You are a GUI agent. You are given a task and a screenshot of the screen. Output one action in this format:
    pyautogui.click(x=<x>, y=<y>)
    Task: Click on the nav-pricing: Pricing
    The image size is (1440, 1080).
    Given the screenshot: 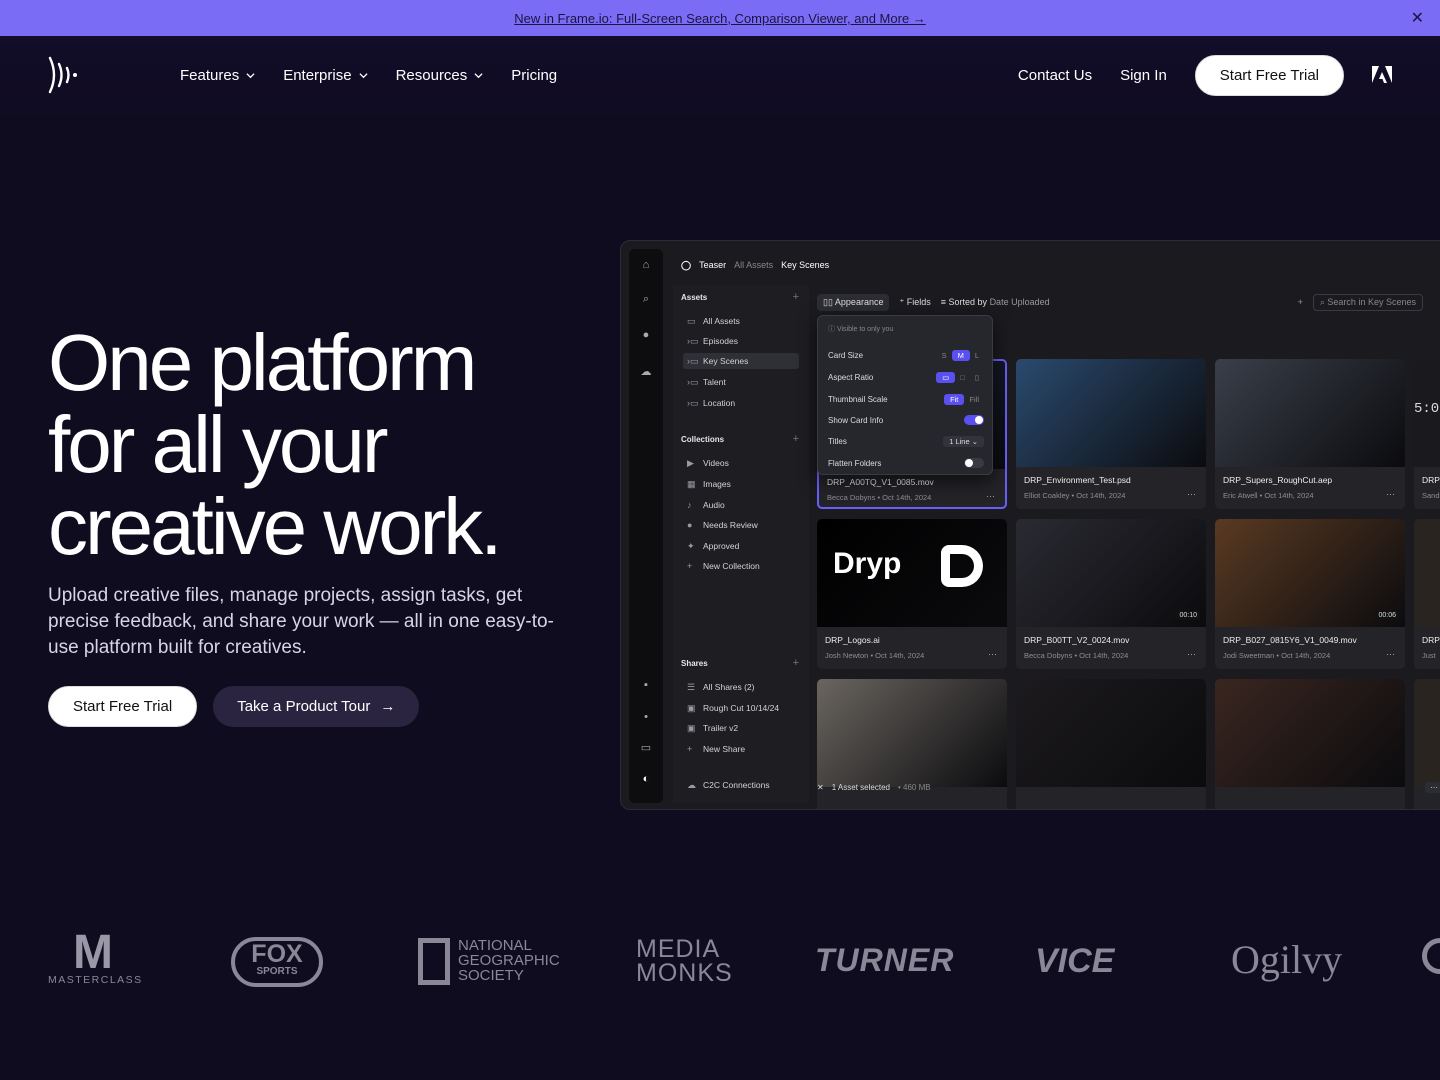 What is the action you would take?
    pyautogui.click(x=534, y=75)
    